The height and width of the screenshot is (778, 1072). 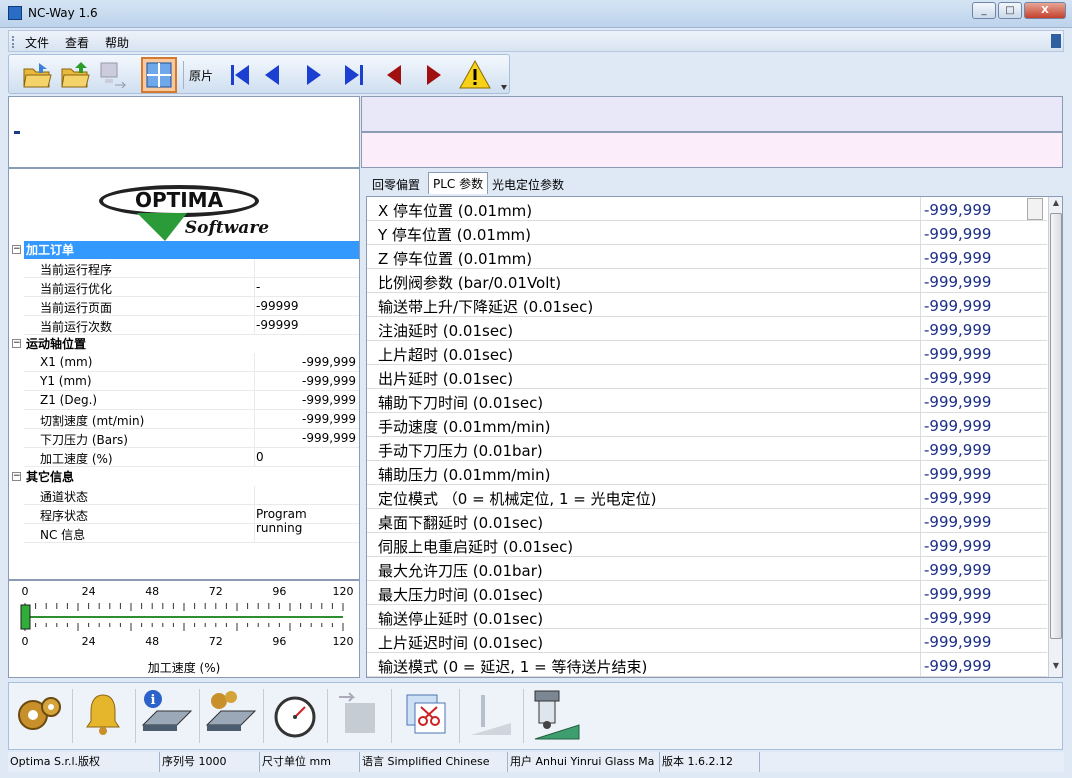 I want to click on menu-view: 查看, so click(x=77, y=42).